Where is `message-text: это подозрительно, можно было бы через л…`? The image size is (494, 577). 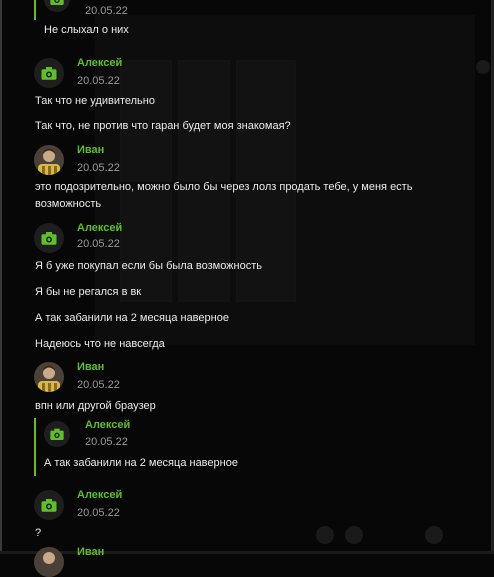 message-text: это подозрительно, можно было бы через л… is located at coordinates (257, 196).